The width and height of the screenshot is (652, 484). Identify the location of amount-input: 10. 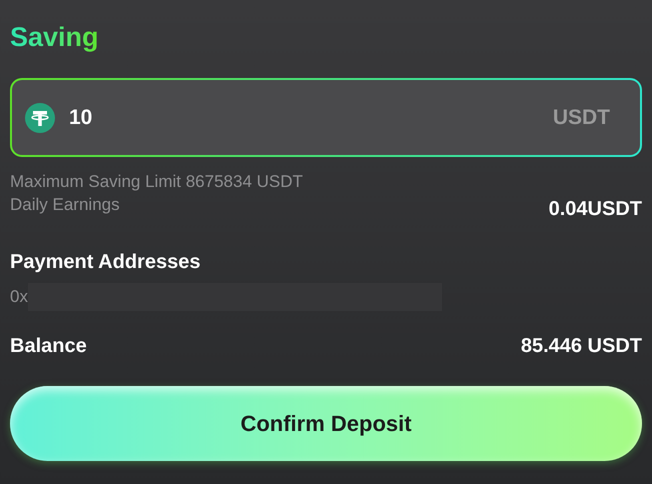
(311, 118).